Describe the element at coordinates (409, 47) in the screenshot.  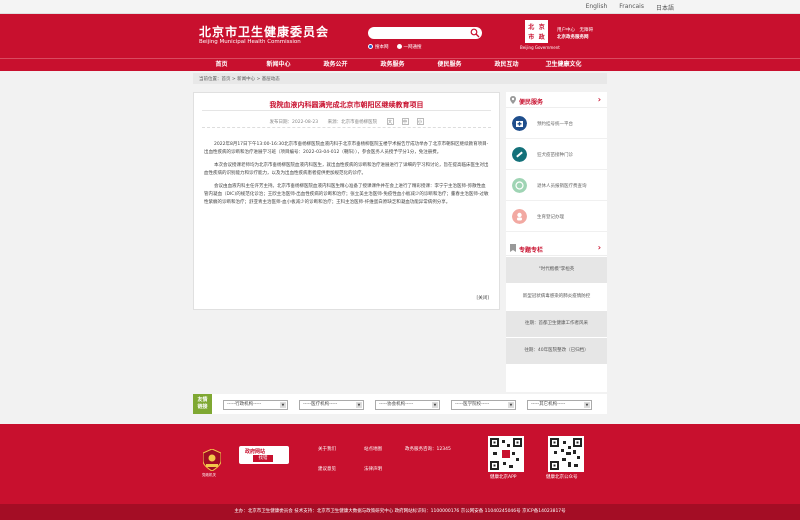
I see `search-scope-all: 一网通搜` at that location.